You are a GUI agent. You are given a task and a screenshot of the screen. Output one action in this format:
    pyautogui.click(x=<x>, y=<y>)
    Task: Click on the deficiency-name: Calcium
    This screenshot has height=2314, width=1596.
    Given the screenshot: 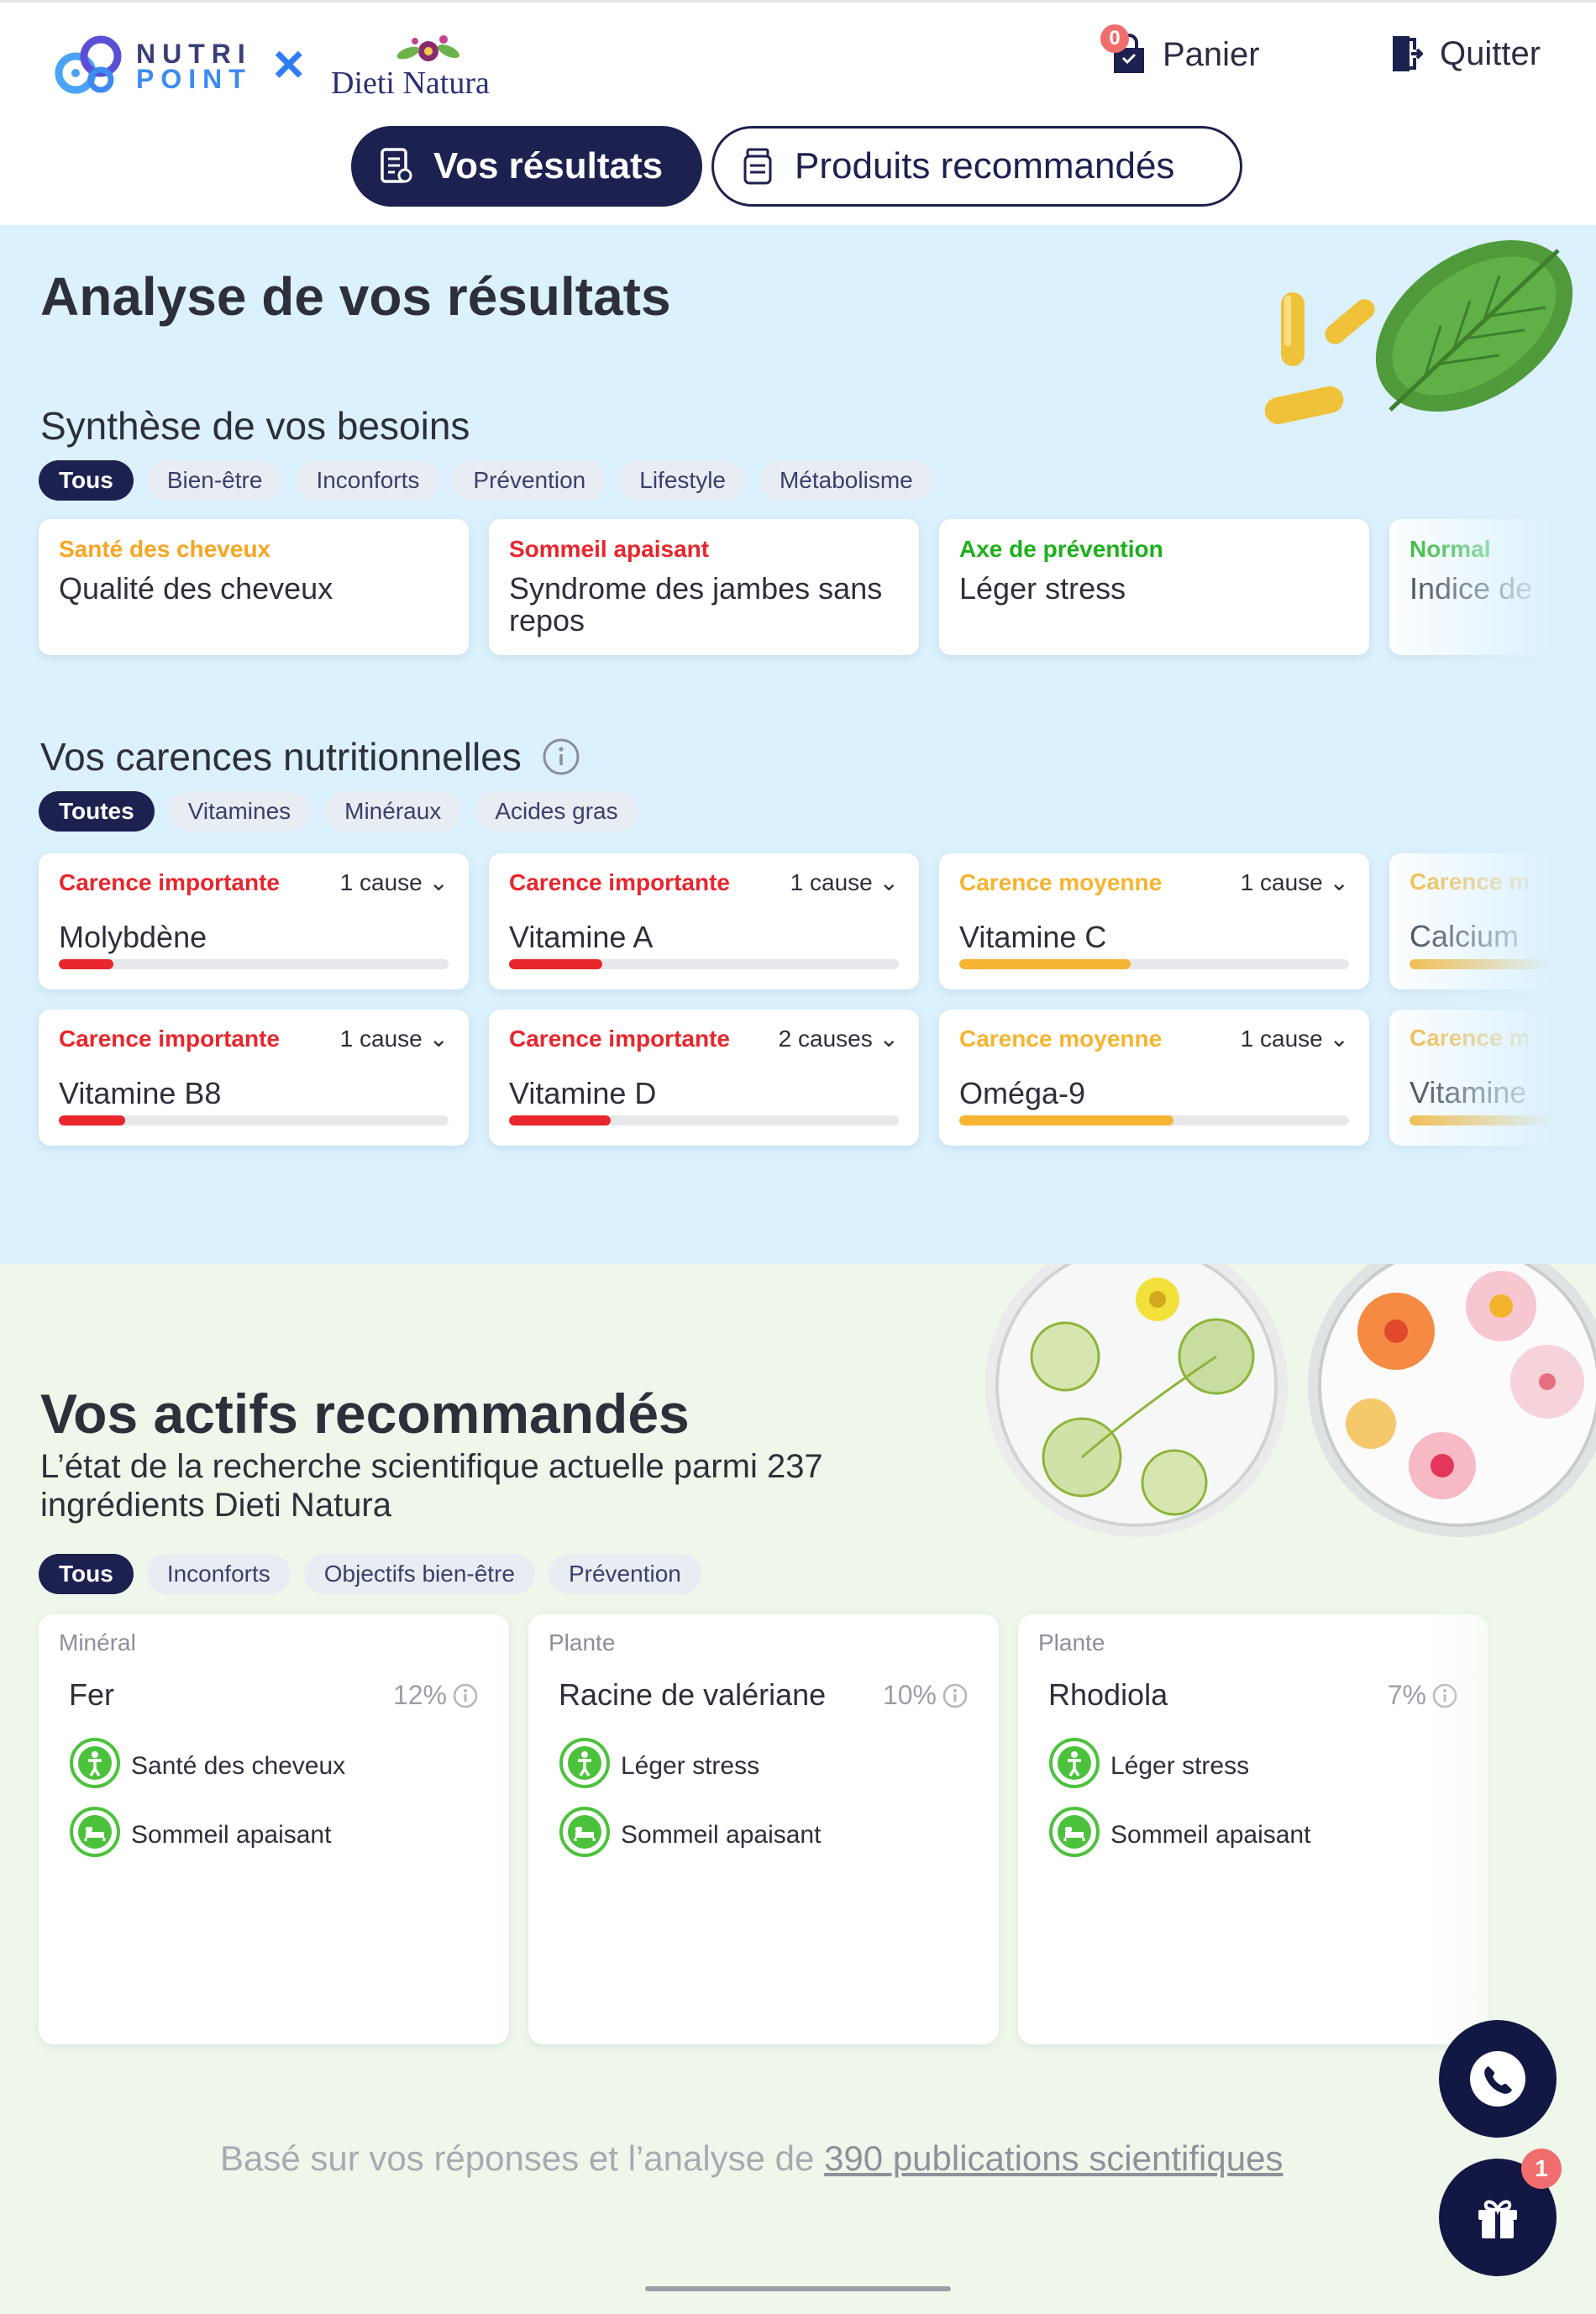 What is the action you would take?
    pyautogui.click(x=1465, y=936)
    